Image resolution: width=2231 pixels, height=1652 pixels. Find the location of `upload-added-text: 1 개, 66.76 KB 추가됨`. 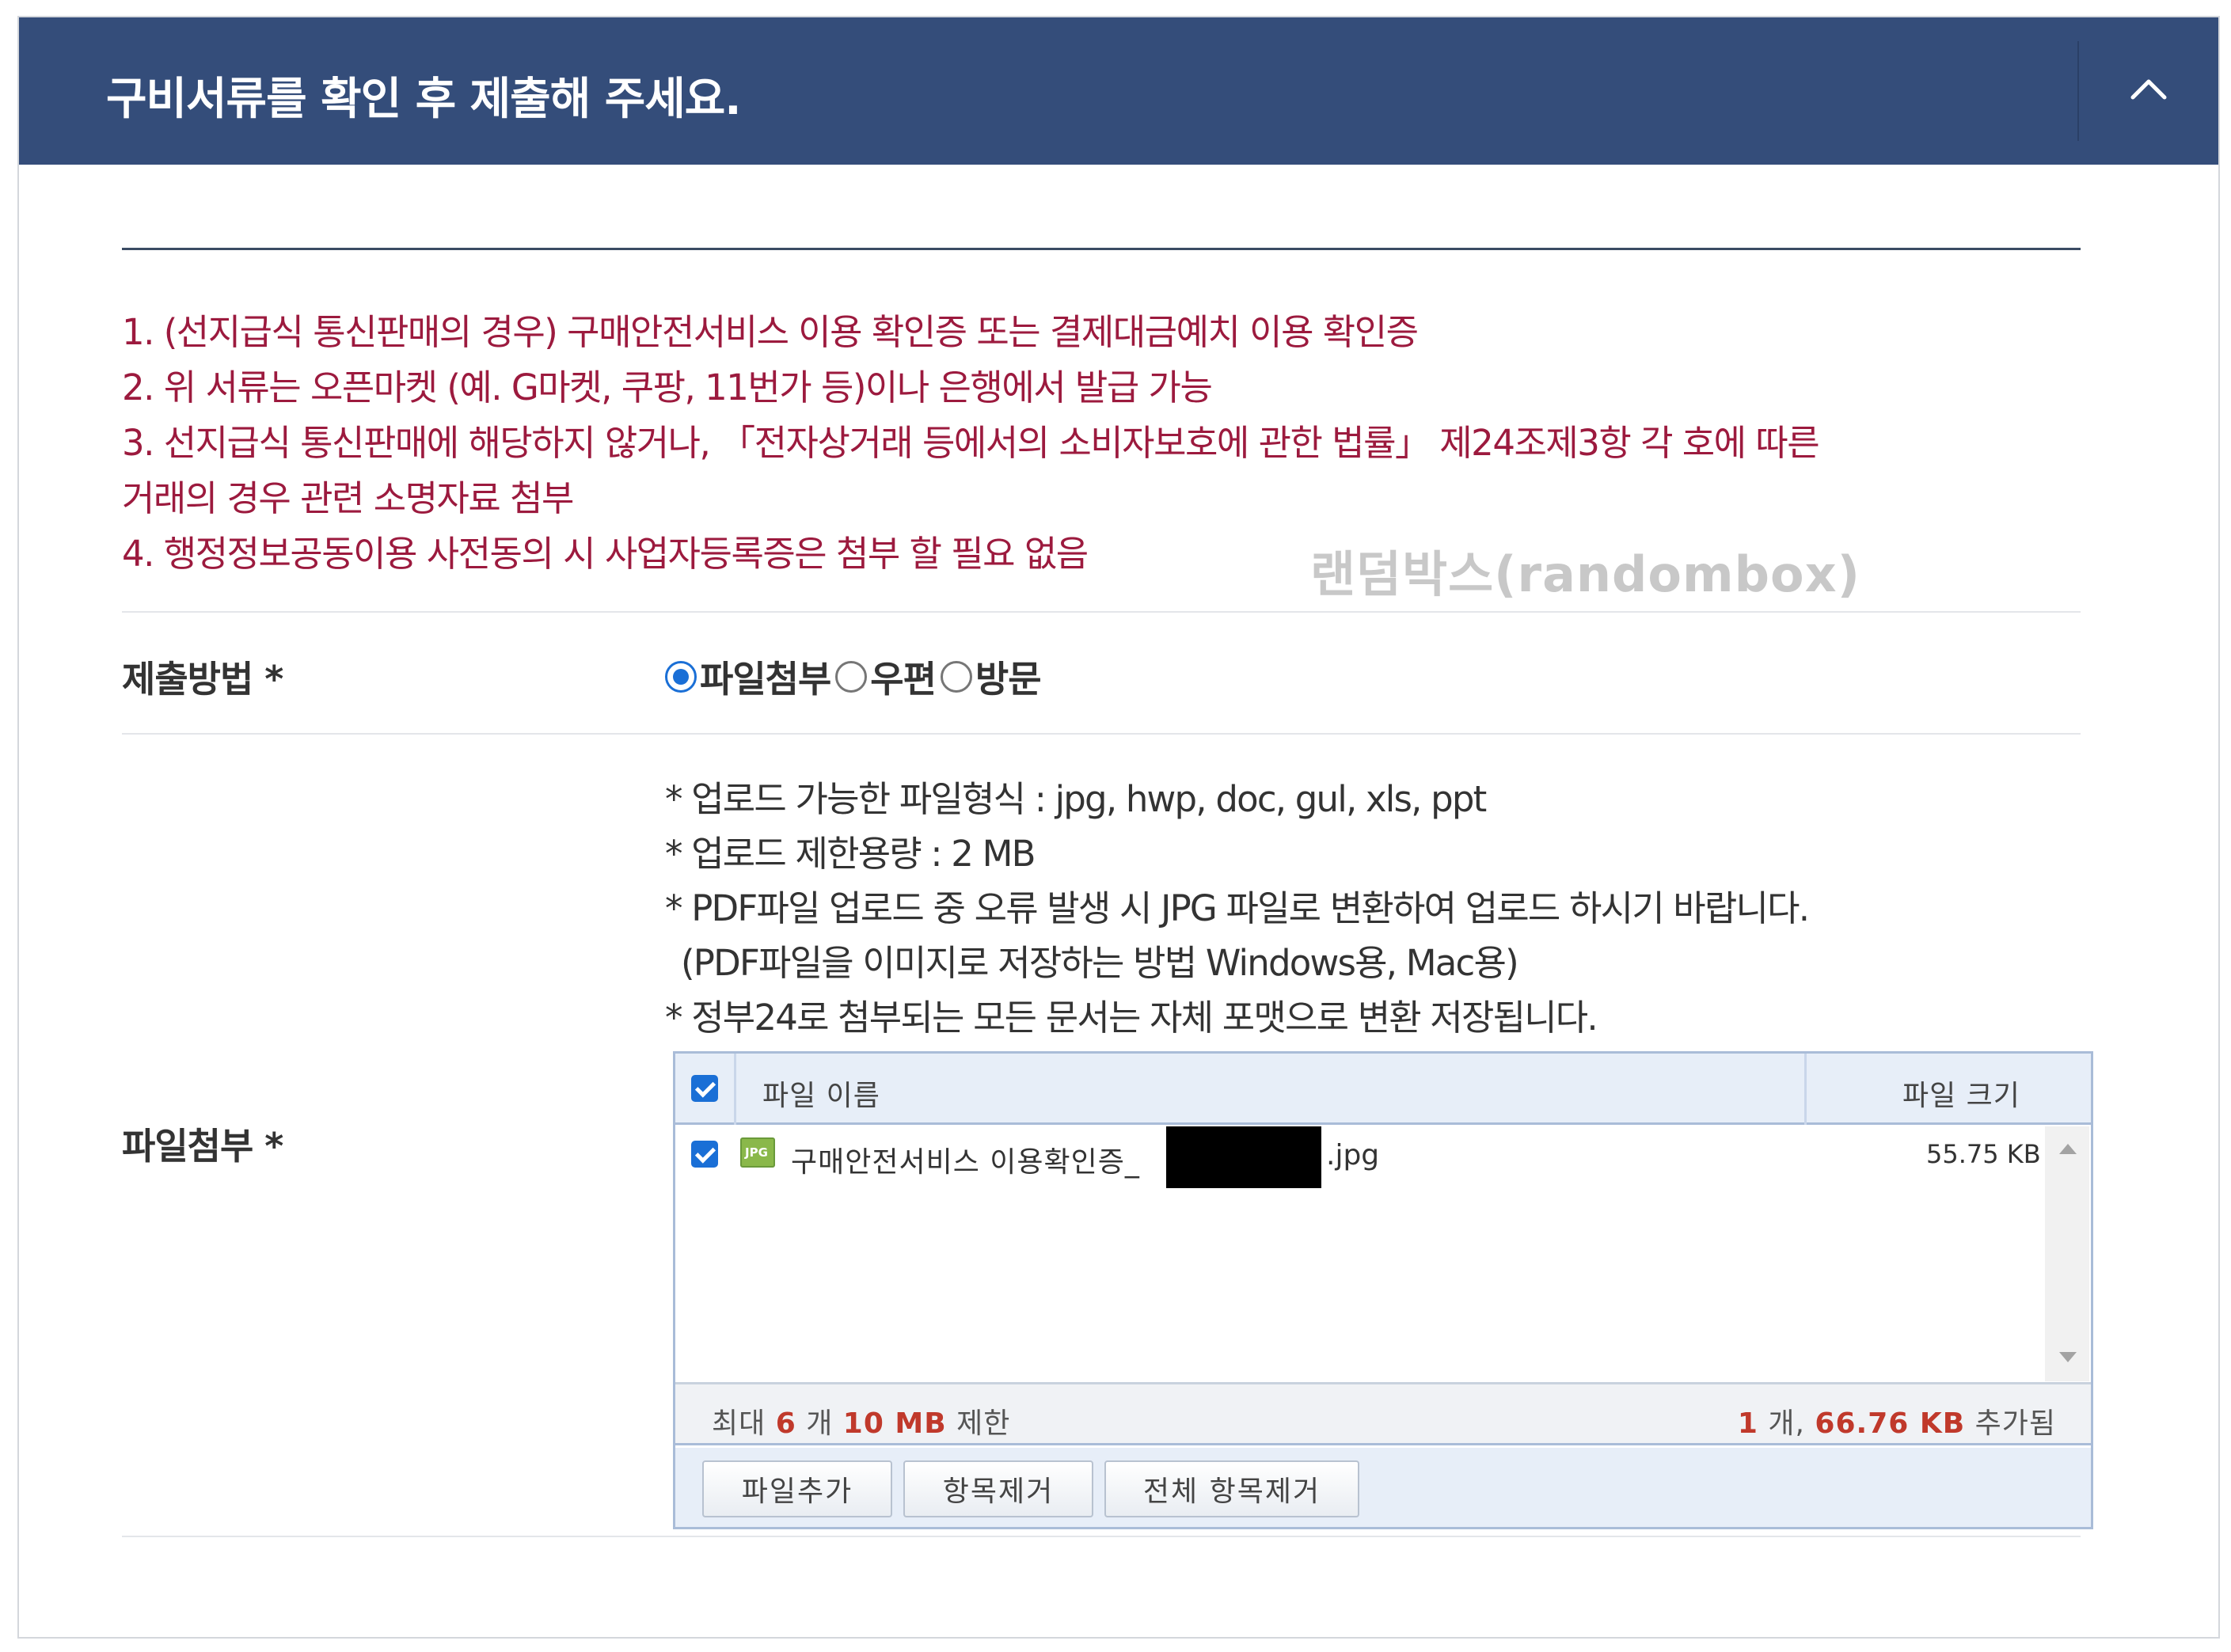

upload-added-text: 1 개, 66.76 KB 추가됨 is located at coordinates (1897, 1420).